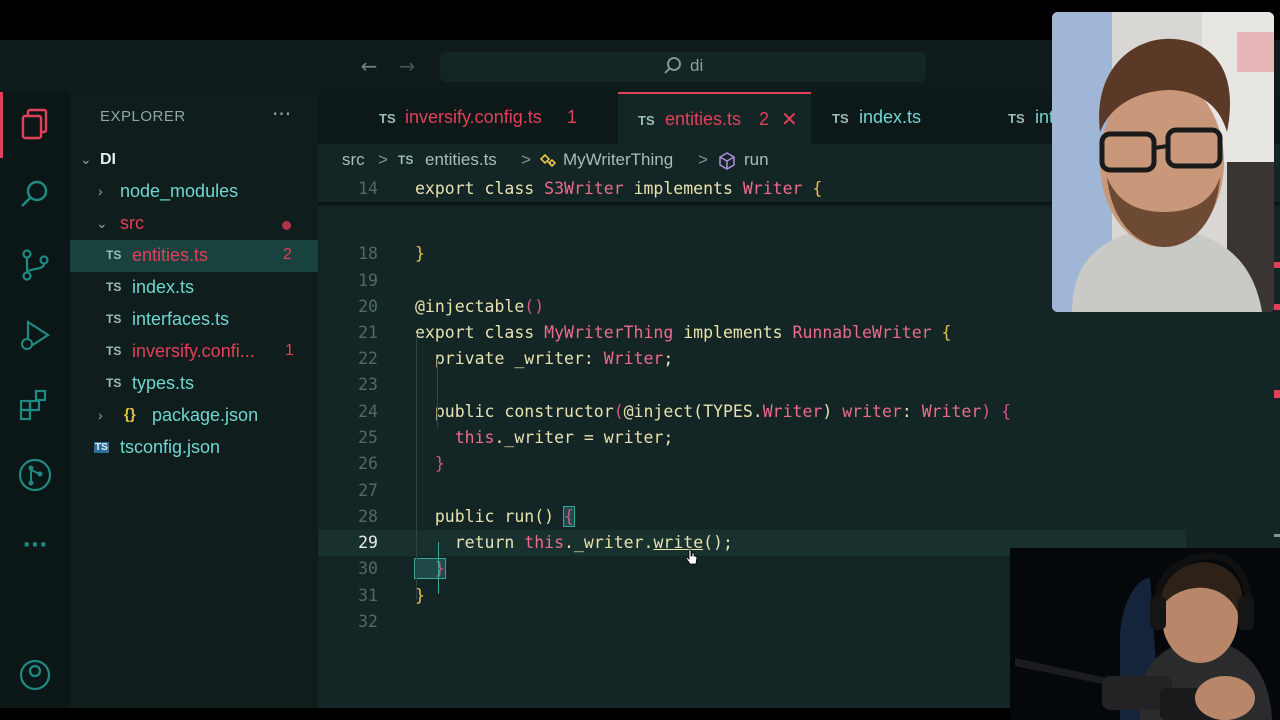 This screenshot has width=1280, height=720. I want to click on run-debug-icon, so click(35, 335).